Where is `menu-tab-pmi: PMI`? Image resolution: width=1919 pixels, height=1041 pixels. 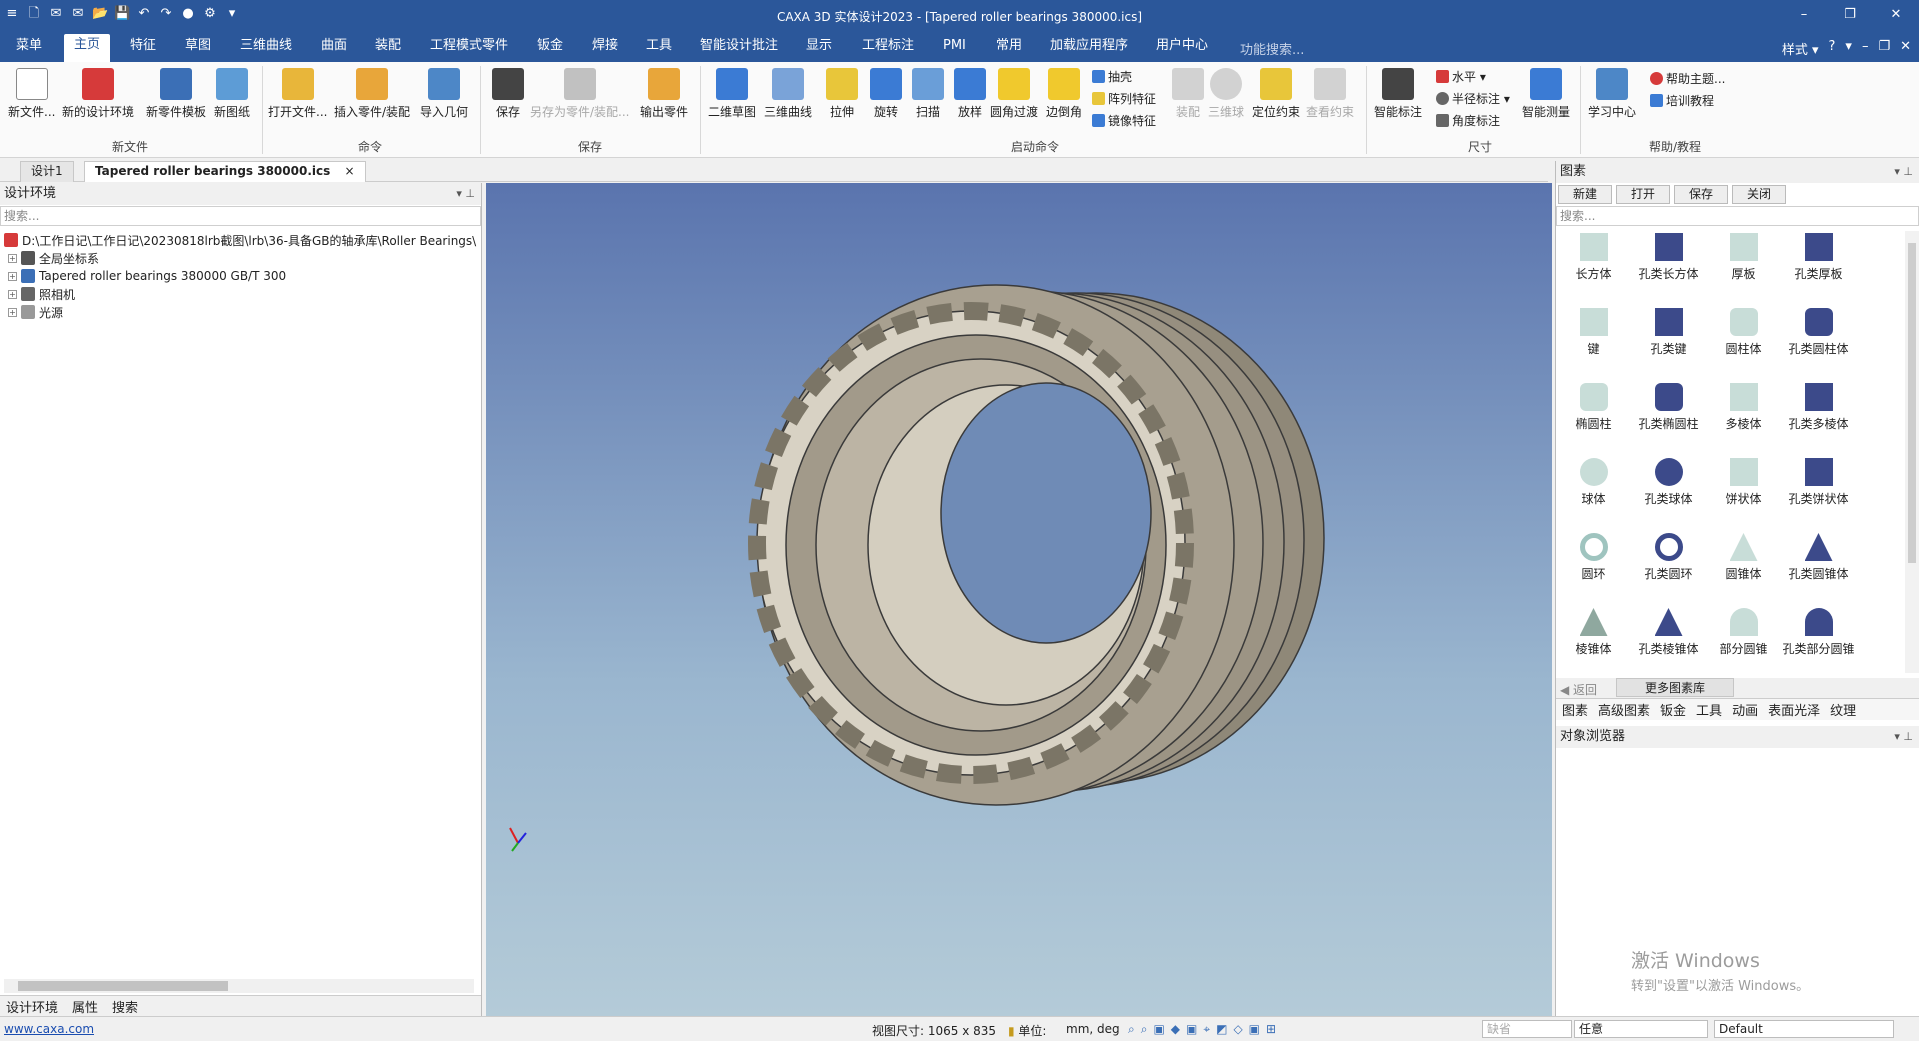
menu-tab-pmi: PMI is located at coordinates (954, 50).